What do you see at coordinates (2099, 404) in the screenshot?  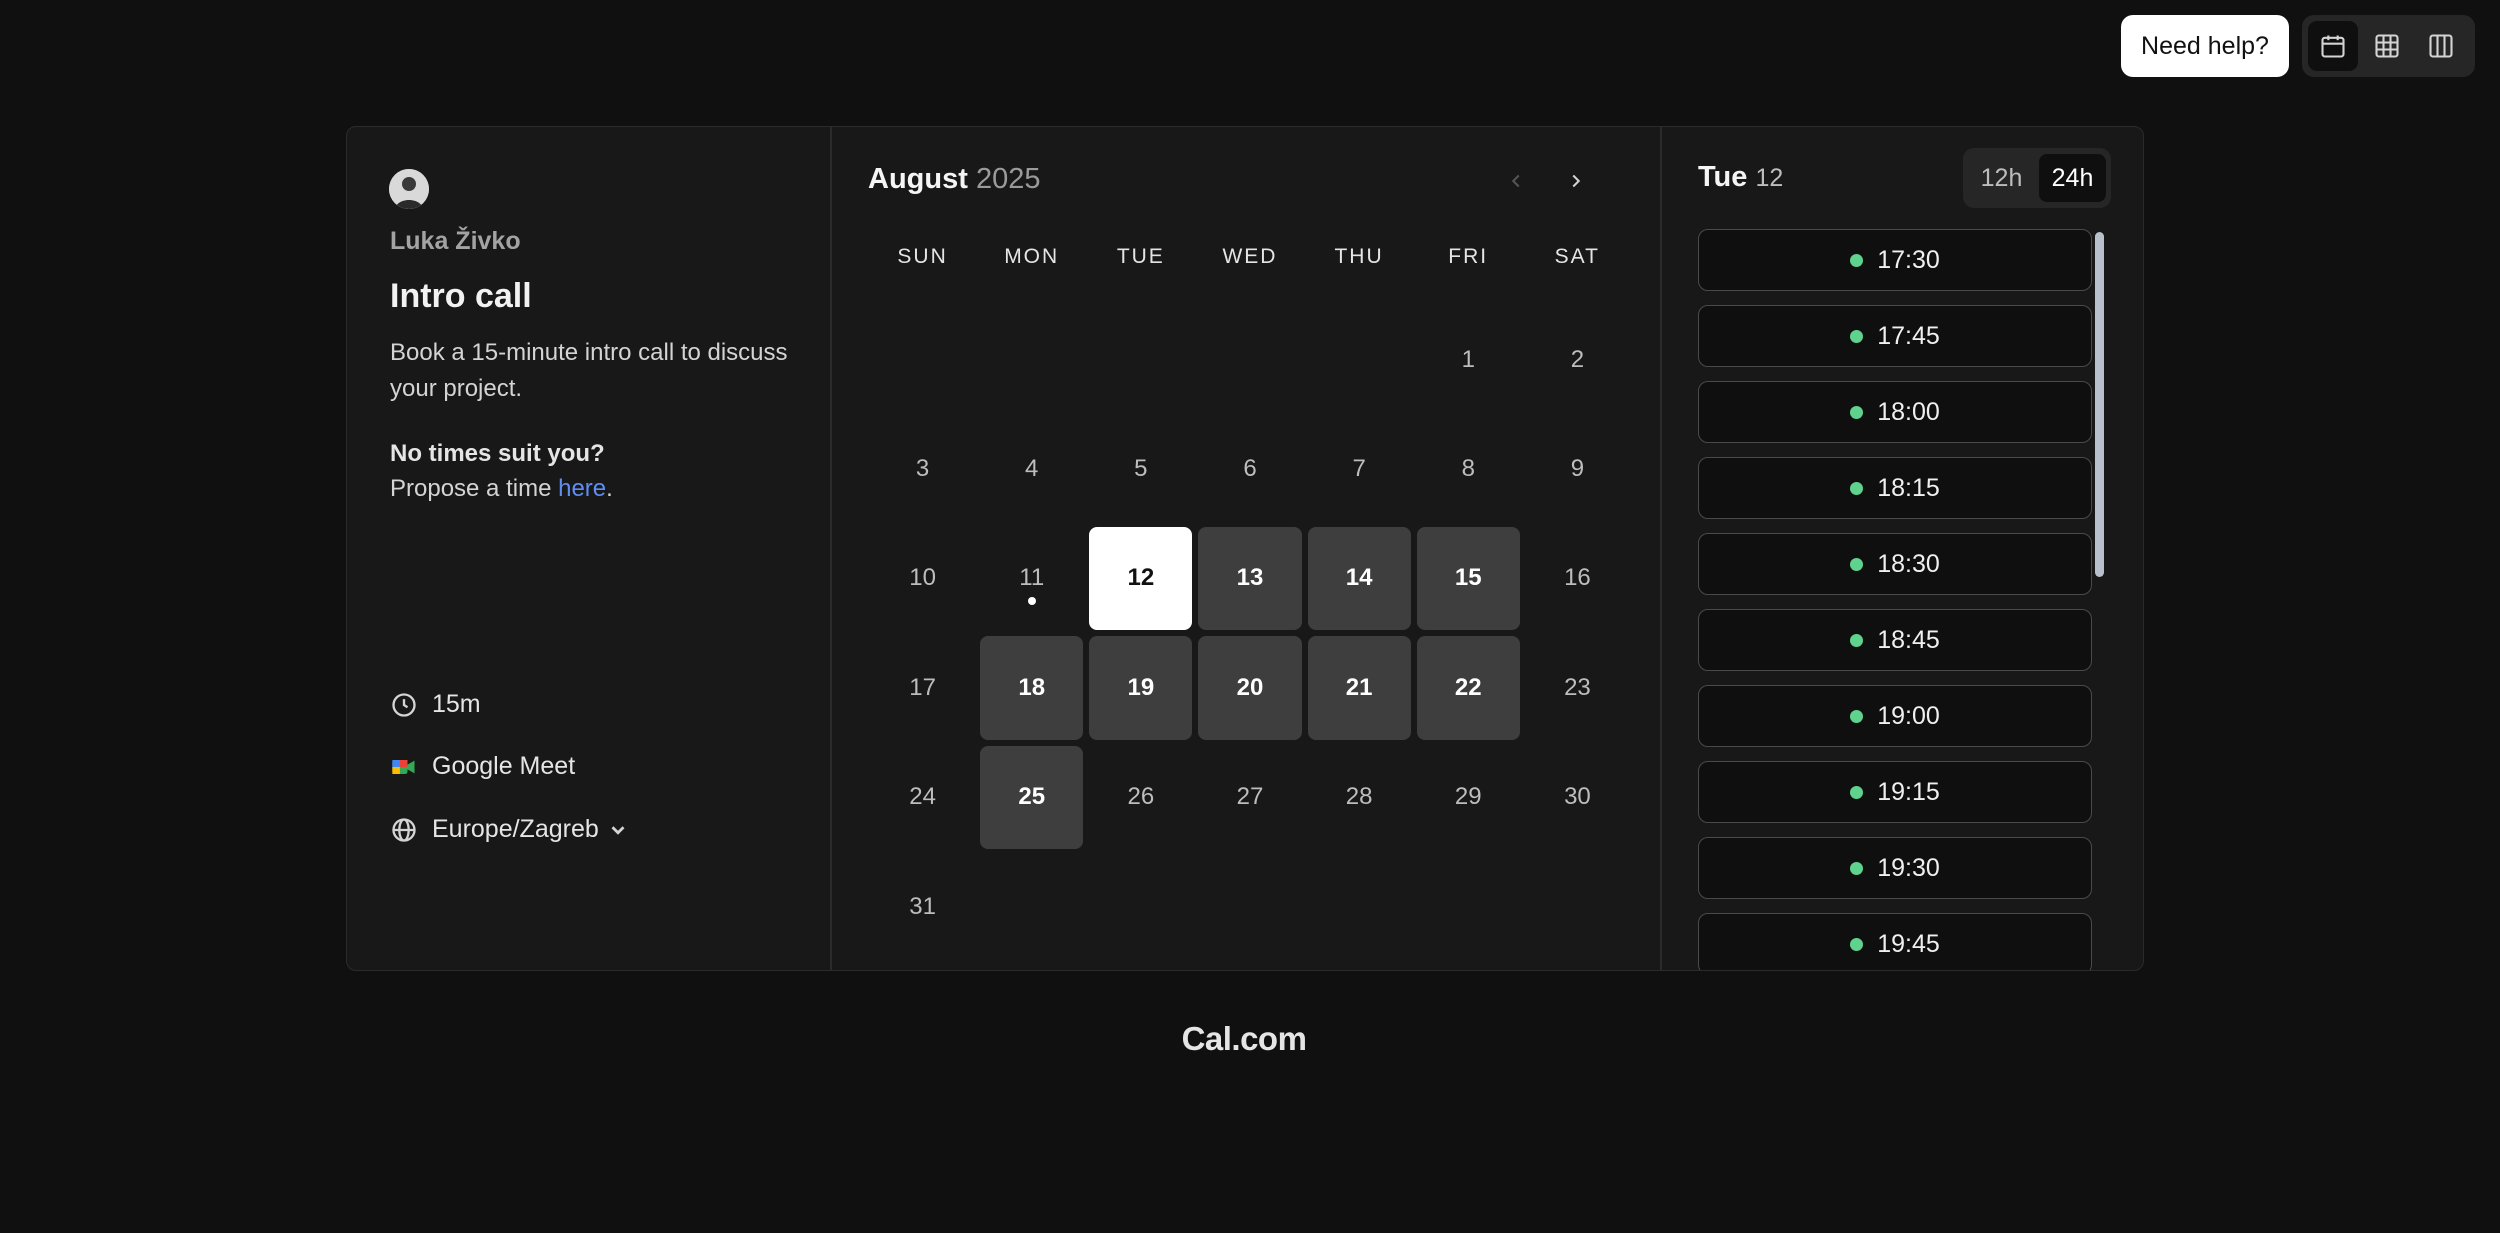 I see `scrollbar-thumb` at bounding box center [2099, 404].